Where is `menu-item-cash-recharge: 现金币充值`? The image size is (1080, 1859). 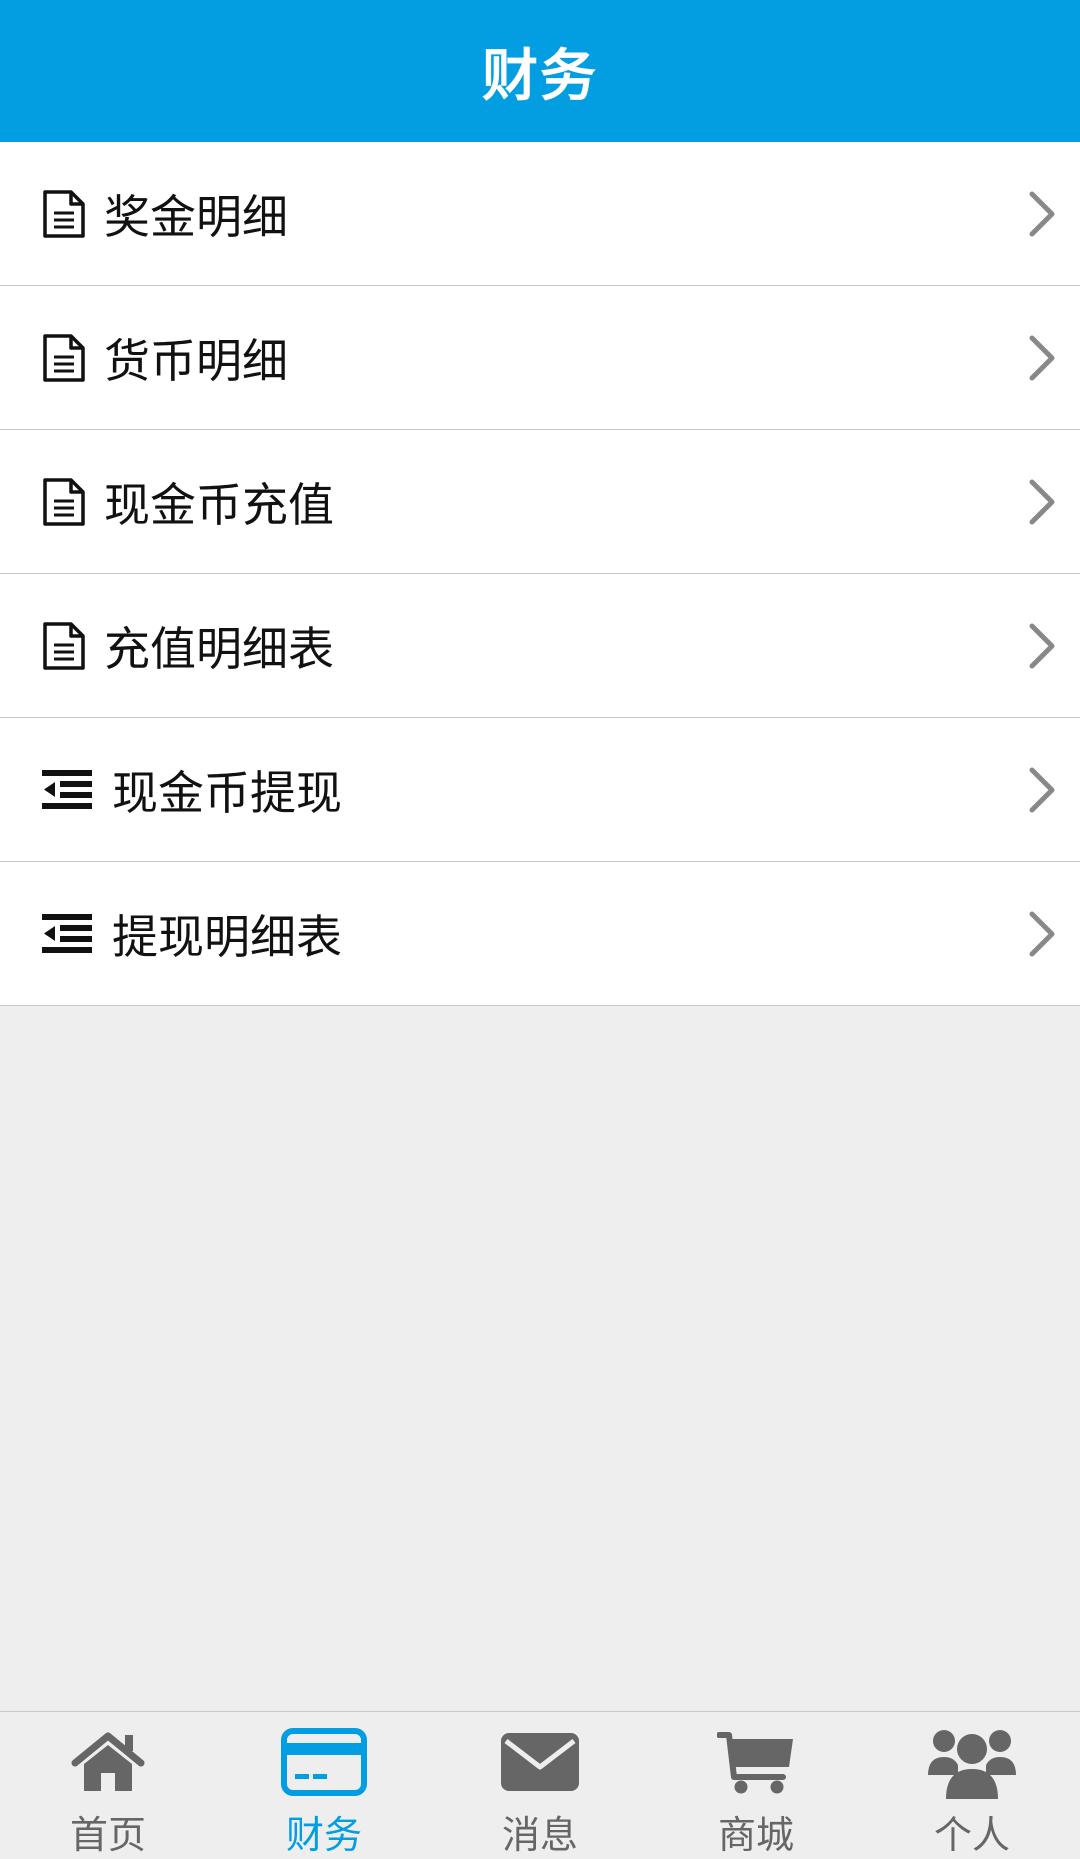 menu-item-cash-recharge: 现金币充值 is located at coordinates (540, 502).